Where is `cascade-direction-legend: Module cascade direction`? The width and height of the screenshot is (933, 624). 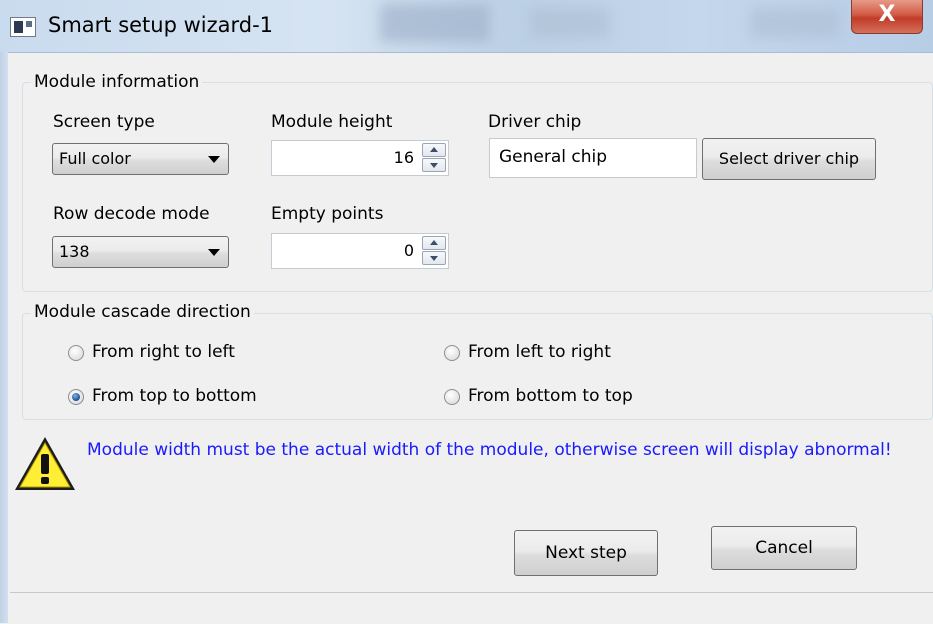 cascade-direction-legend: Module cascade direction is located at coordinates (142, 312).